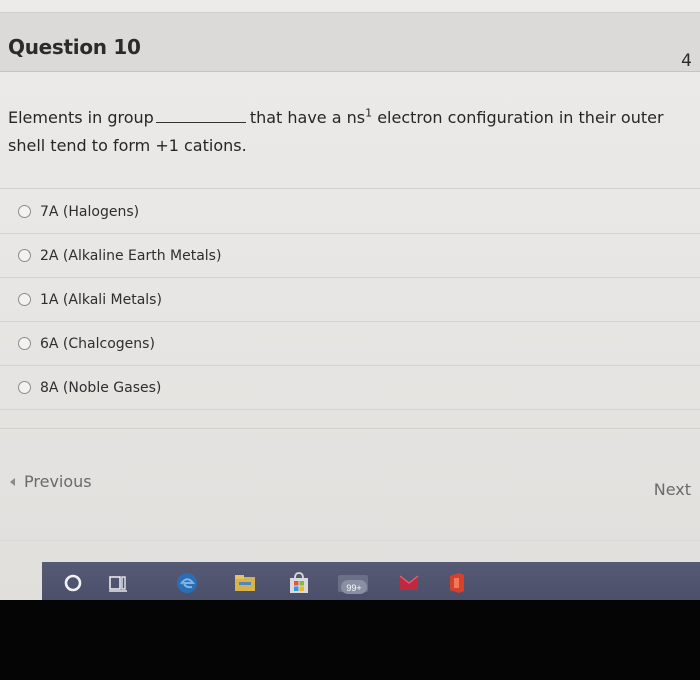 This screenshot has width=700, height=680. What do you see at coordinates (119, 583) in the screenshot?
I see `task-view-icon` at bounding box center [119, 583].